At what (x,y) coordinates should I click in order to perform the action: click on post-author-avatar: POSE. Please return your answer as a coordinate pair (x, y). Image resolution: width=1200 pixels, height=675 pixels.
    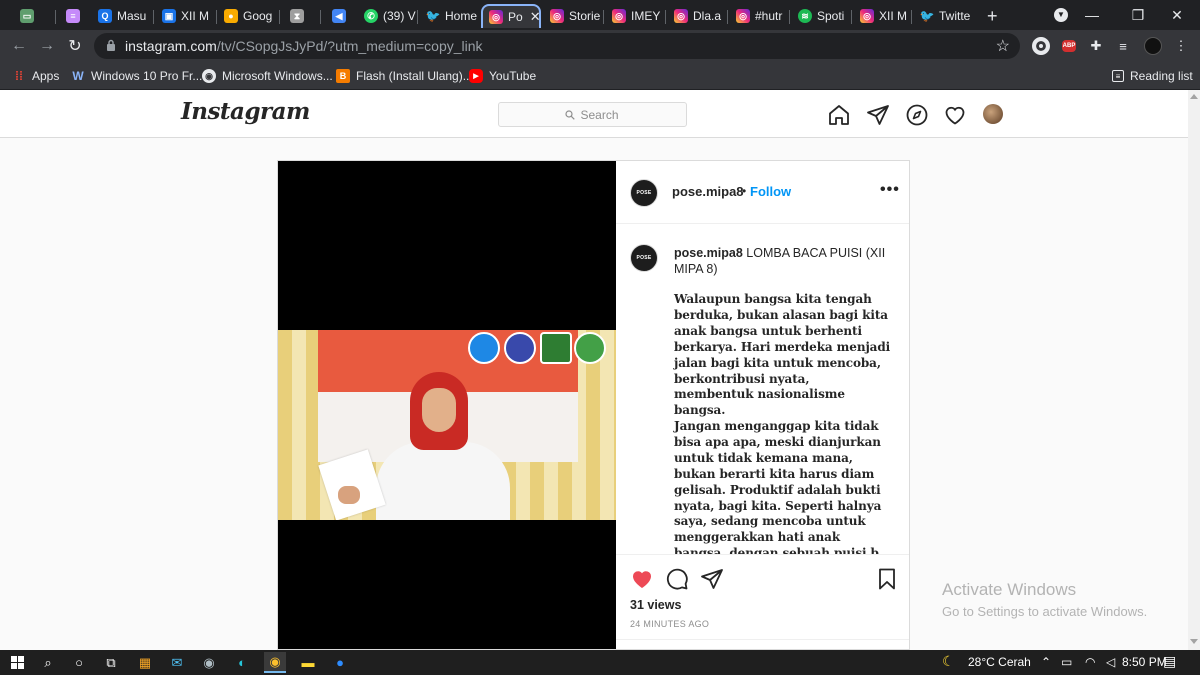
    Looking at the image, I should click on (644, 193).